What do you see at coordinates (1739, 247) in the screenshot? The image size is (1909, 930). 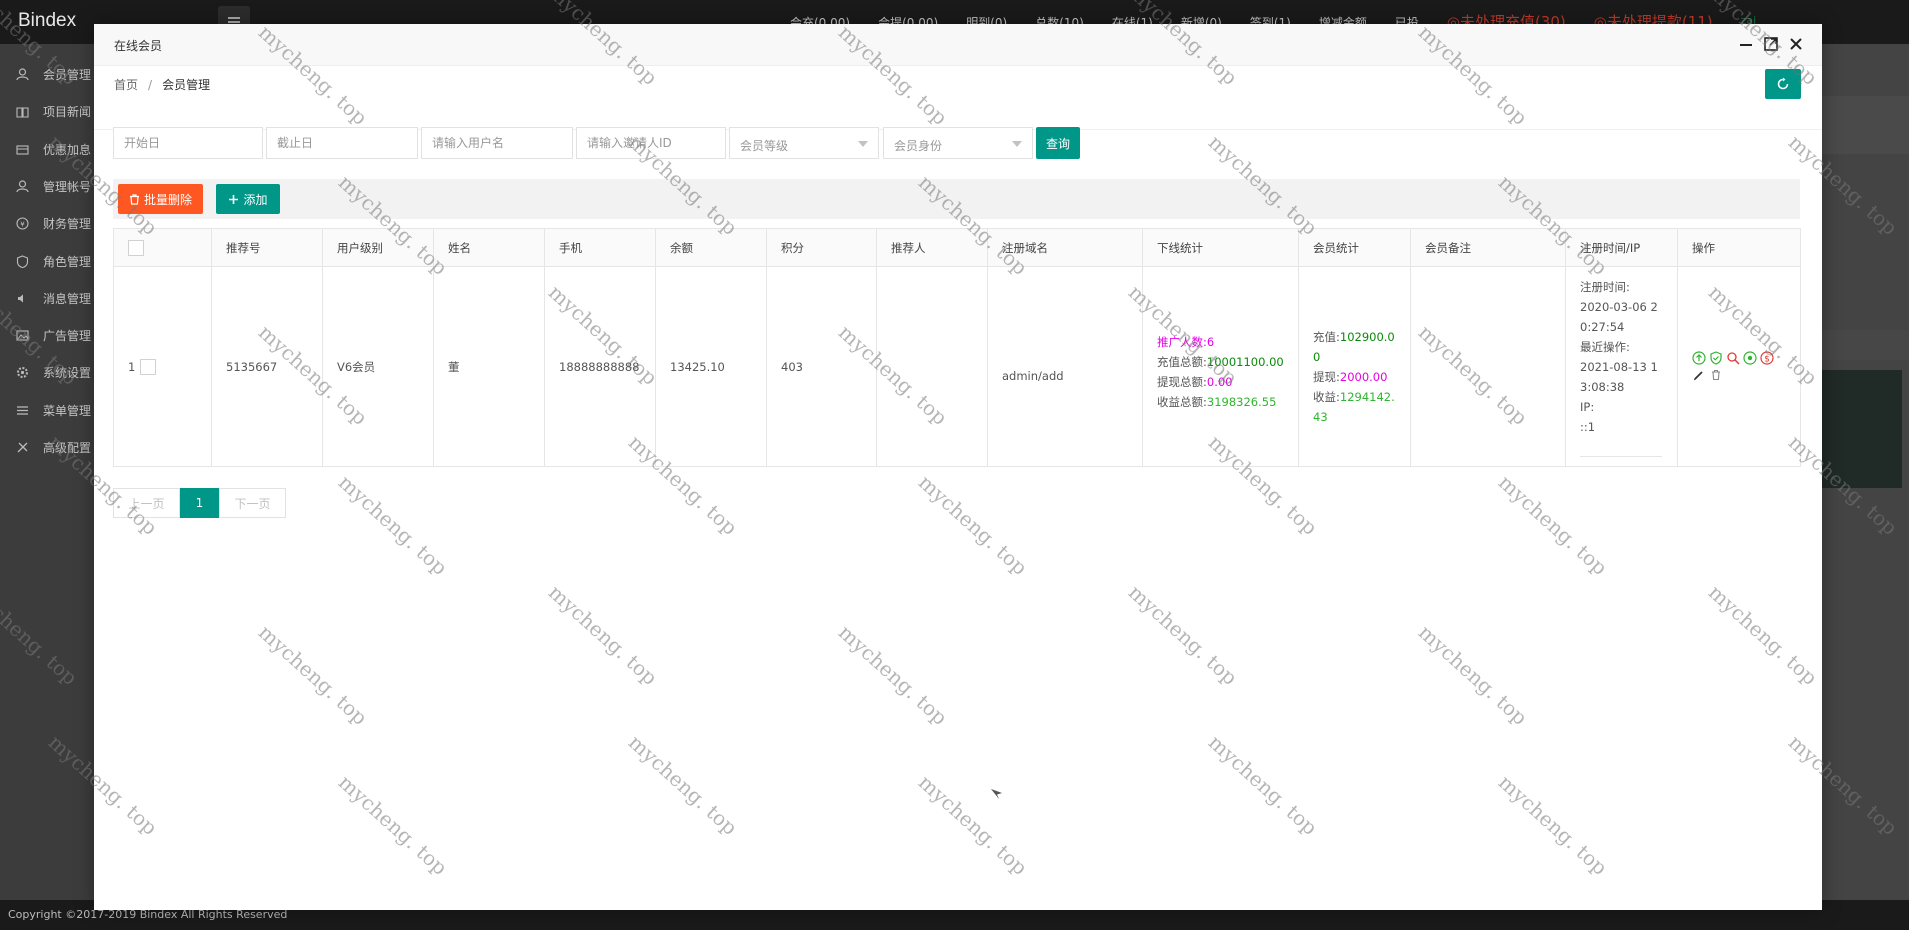 I see `table-header-cell: 操作` at bounding box center [1739, 247].